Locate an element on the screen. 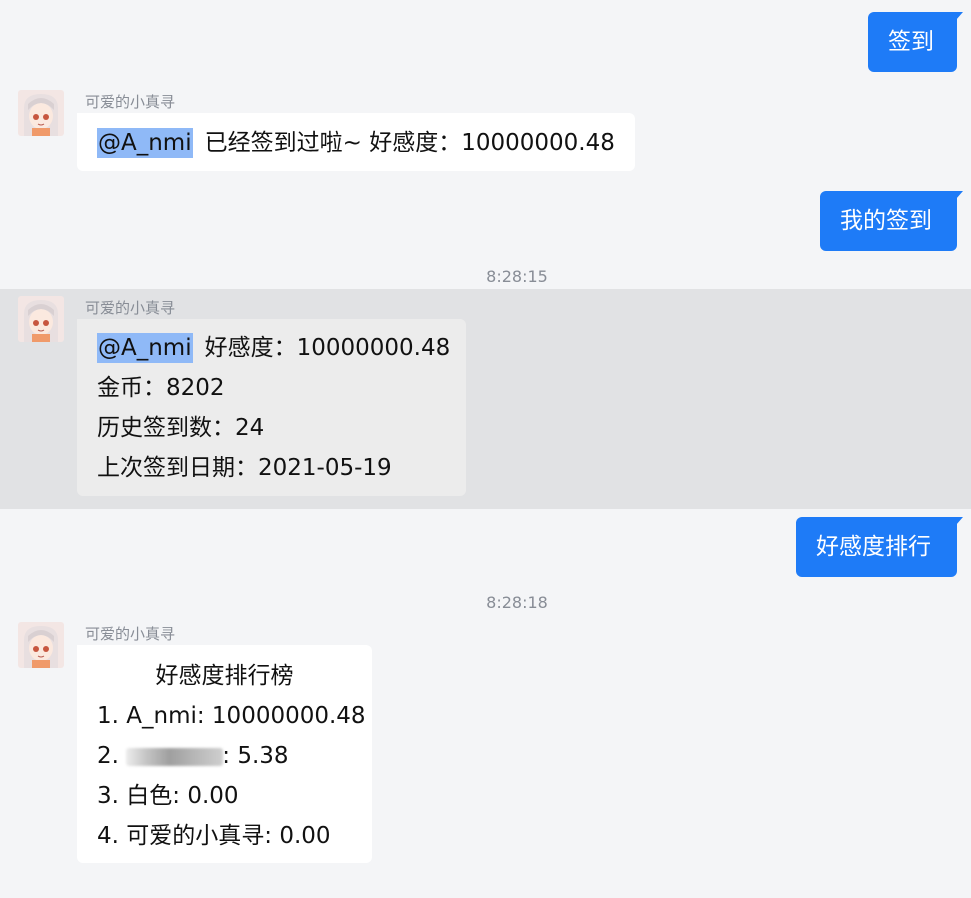 This screenshot has height=898, width=971. redacted-username is located at coordinates (175, 756).